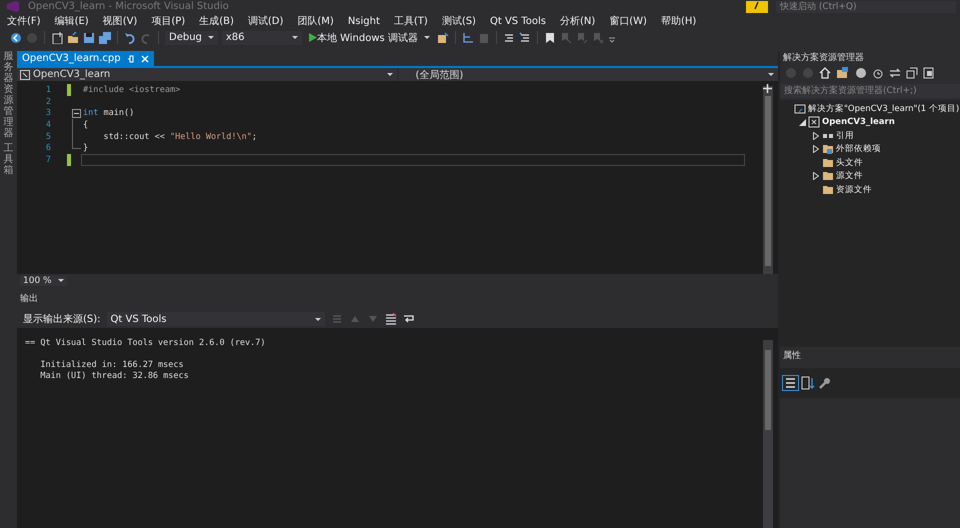  I want to click on menu-item: 视图(V), so click(120, 21).